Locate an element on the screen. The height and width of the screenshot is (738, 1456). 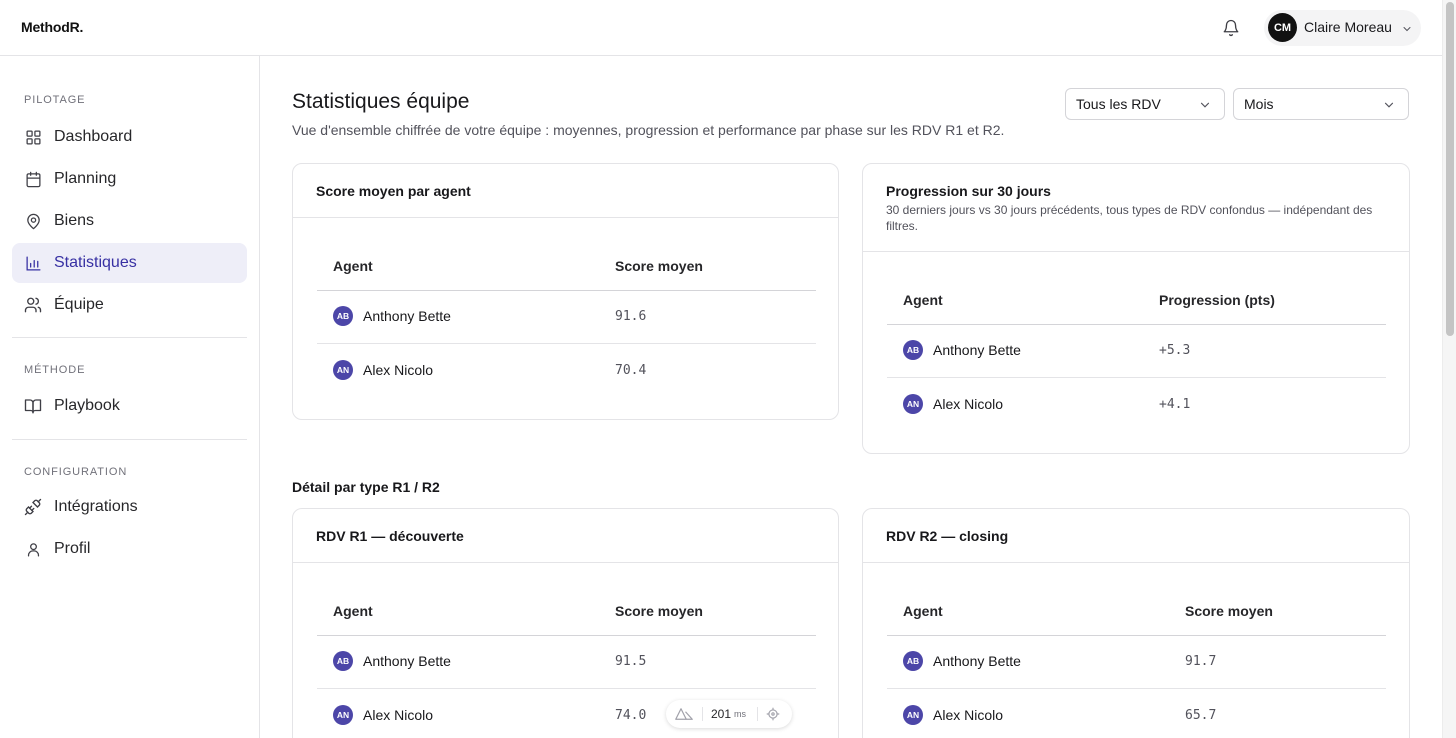
latency-unit: ms is located at coordinates (740, 714).